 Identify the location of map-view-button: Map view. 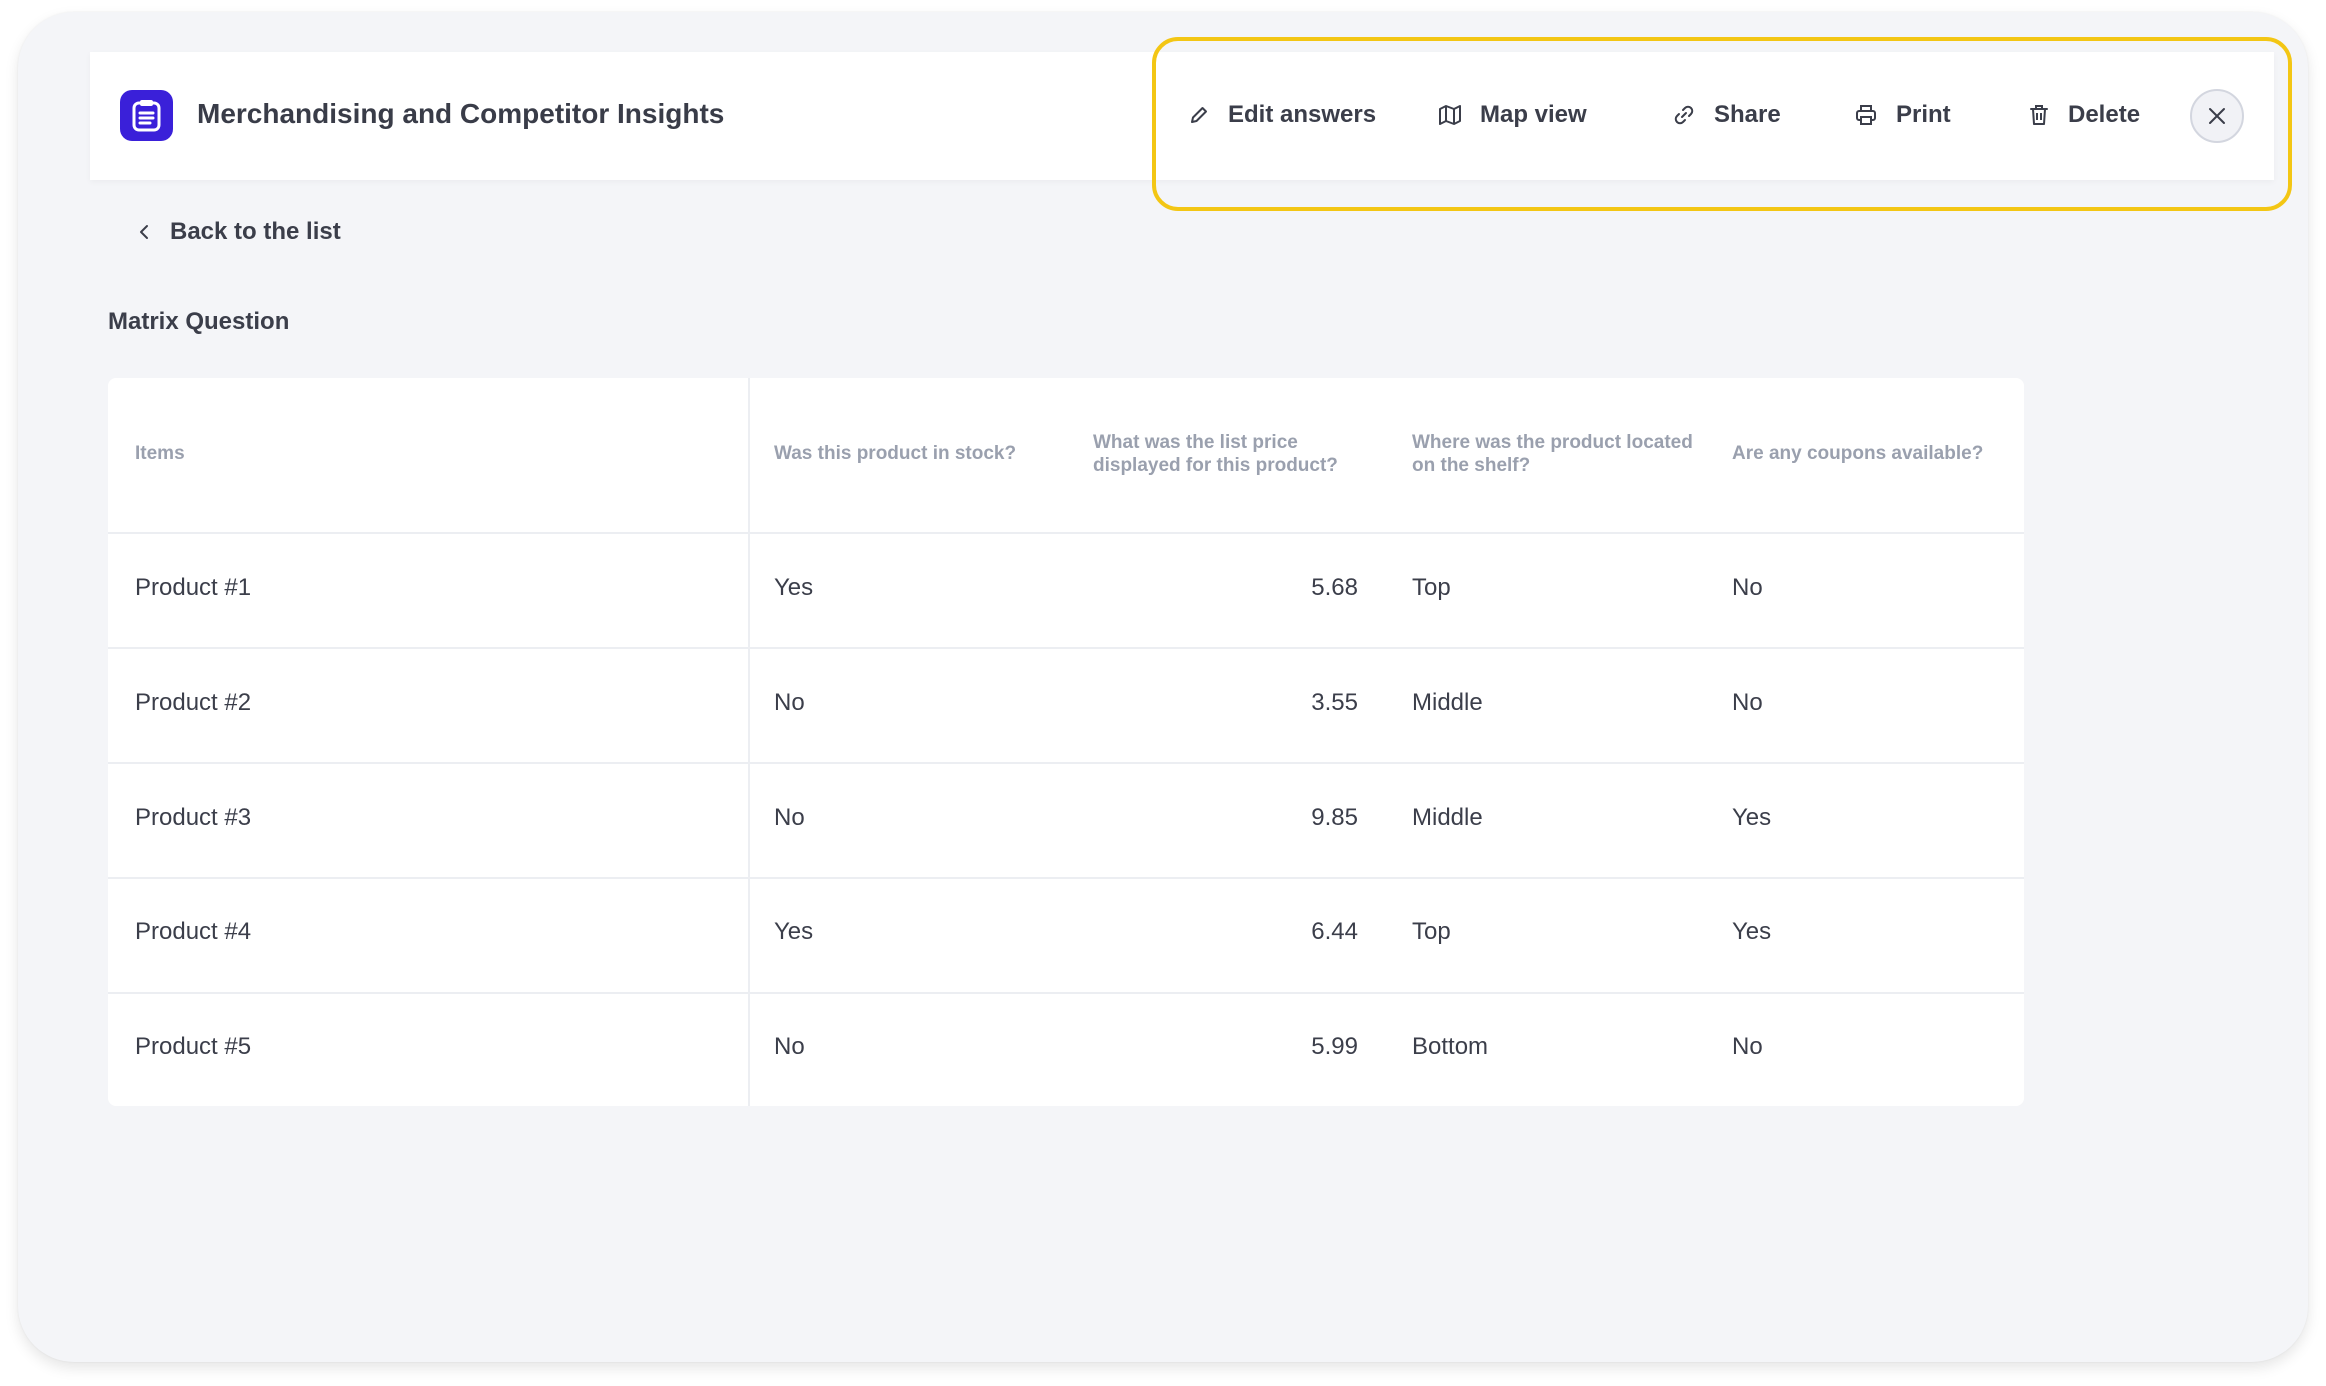
(1512, 115).